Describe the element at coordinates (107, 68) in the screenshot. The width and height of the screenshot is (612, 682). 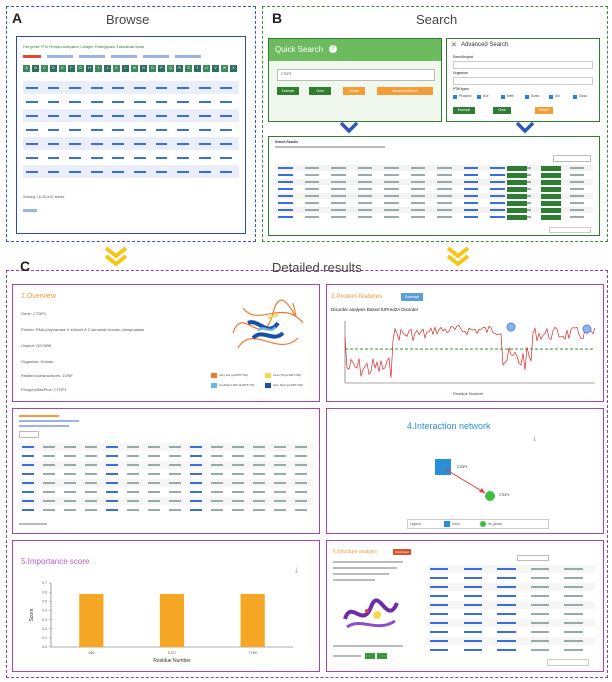
I see `letter-button: J` at that location.